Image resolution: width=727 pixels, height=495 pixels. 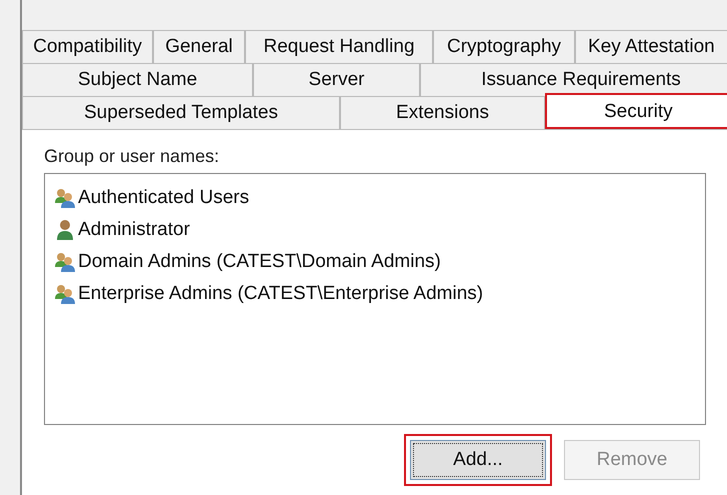 I want to click on tab: Cryptography, so click(x=504, y=46).